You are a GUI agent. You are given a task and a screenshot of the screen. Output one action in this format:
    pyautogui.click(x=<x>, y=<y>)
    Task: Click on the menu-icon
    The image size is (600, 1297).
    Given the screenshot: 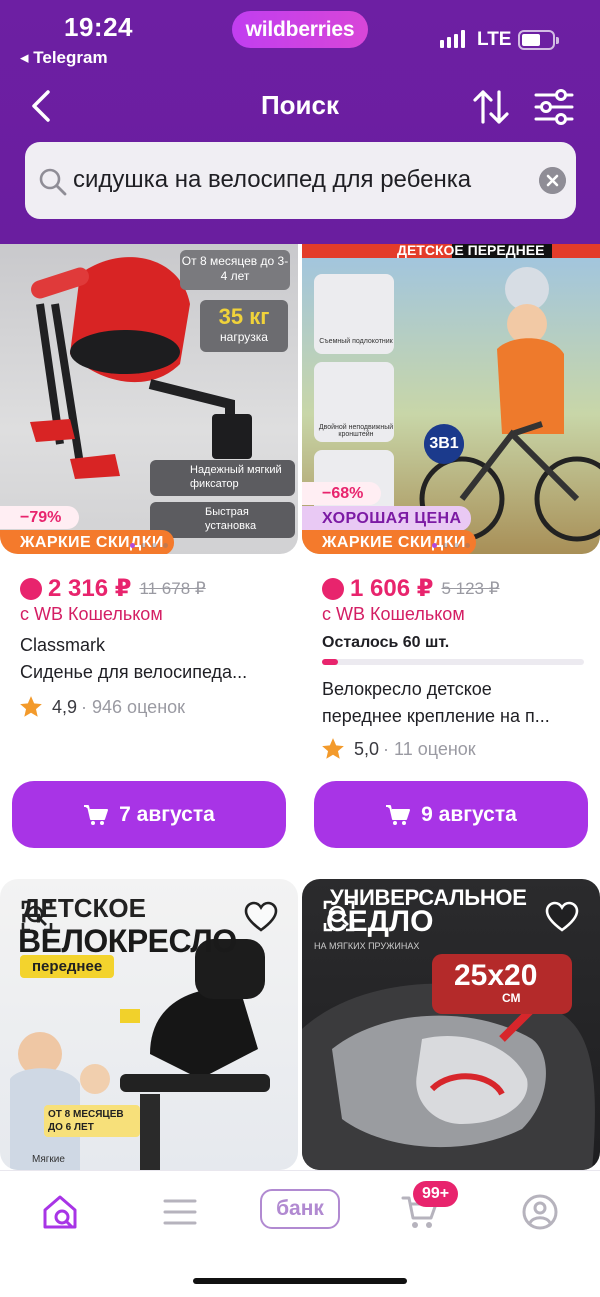 What is the action you would take?
    pyautogui.click(x=180, y=1212)
    